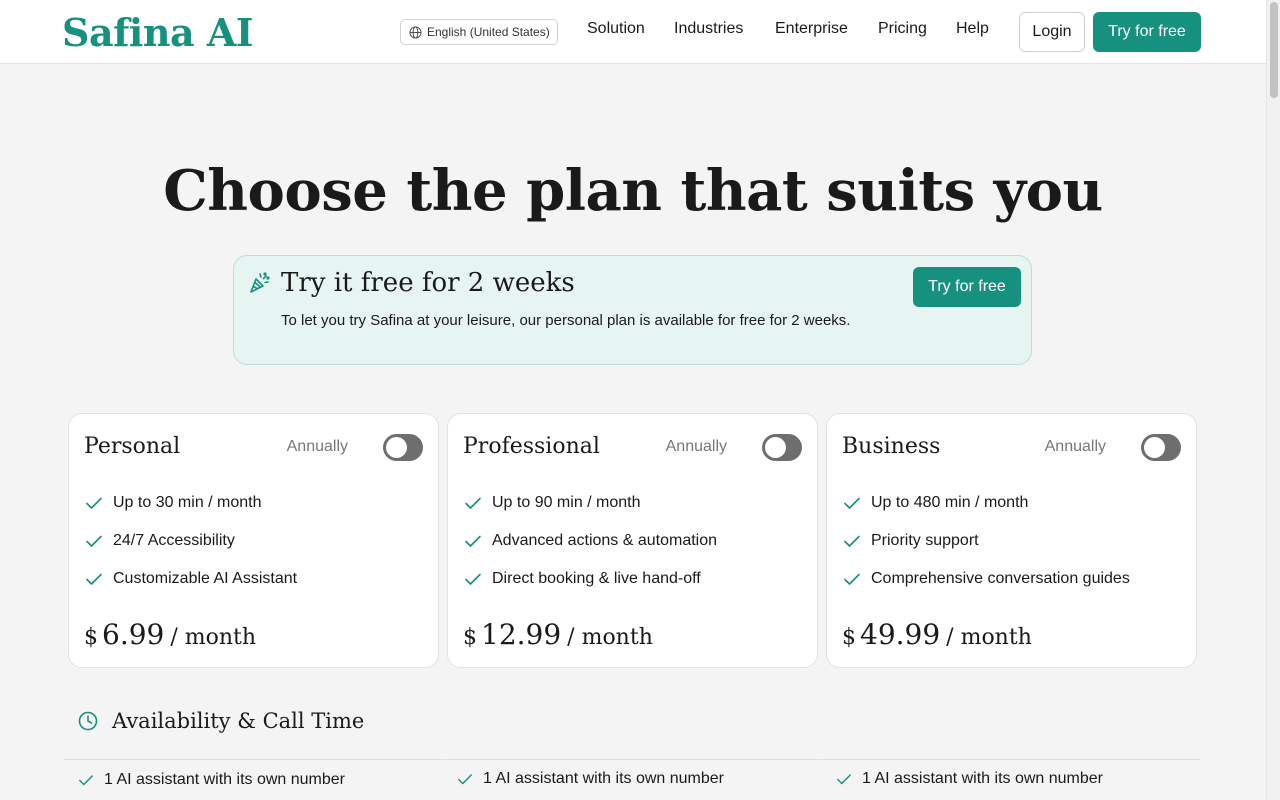 Image resolution: width=1280 pixels, height=800 pixels. Describe the element at coordinates (1000, 578) in the screenshot. I see `feature-text: Comprehensive conversation guides` at that location.